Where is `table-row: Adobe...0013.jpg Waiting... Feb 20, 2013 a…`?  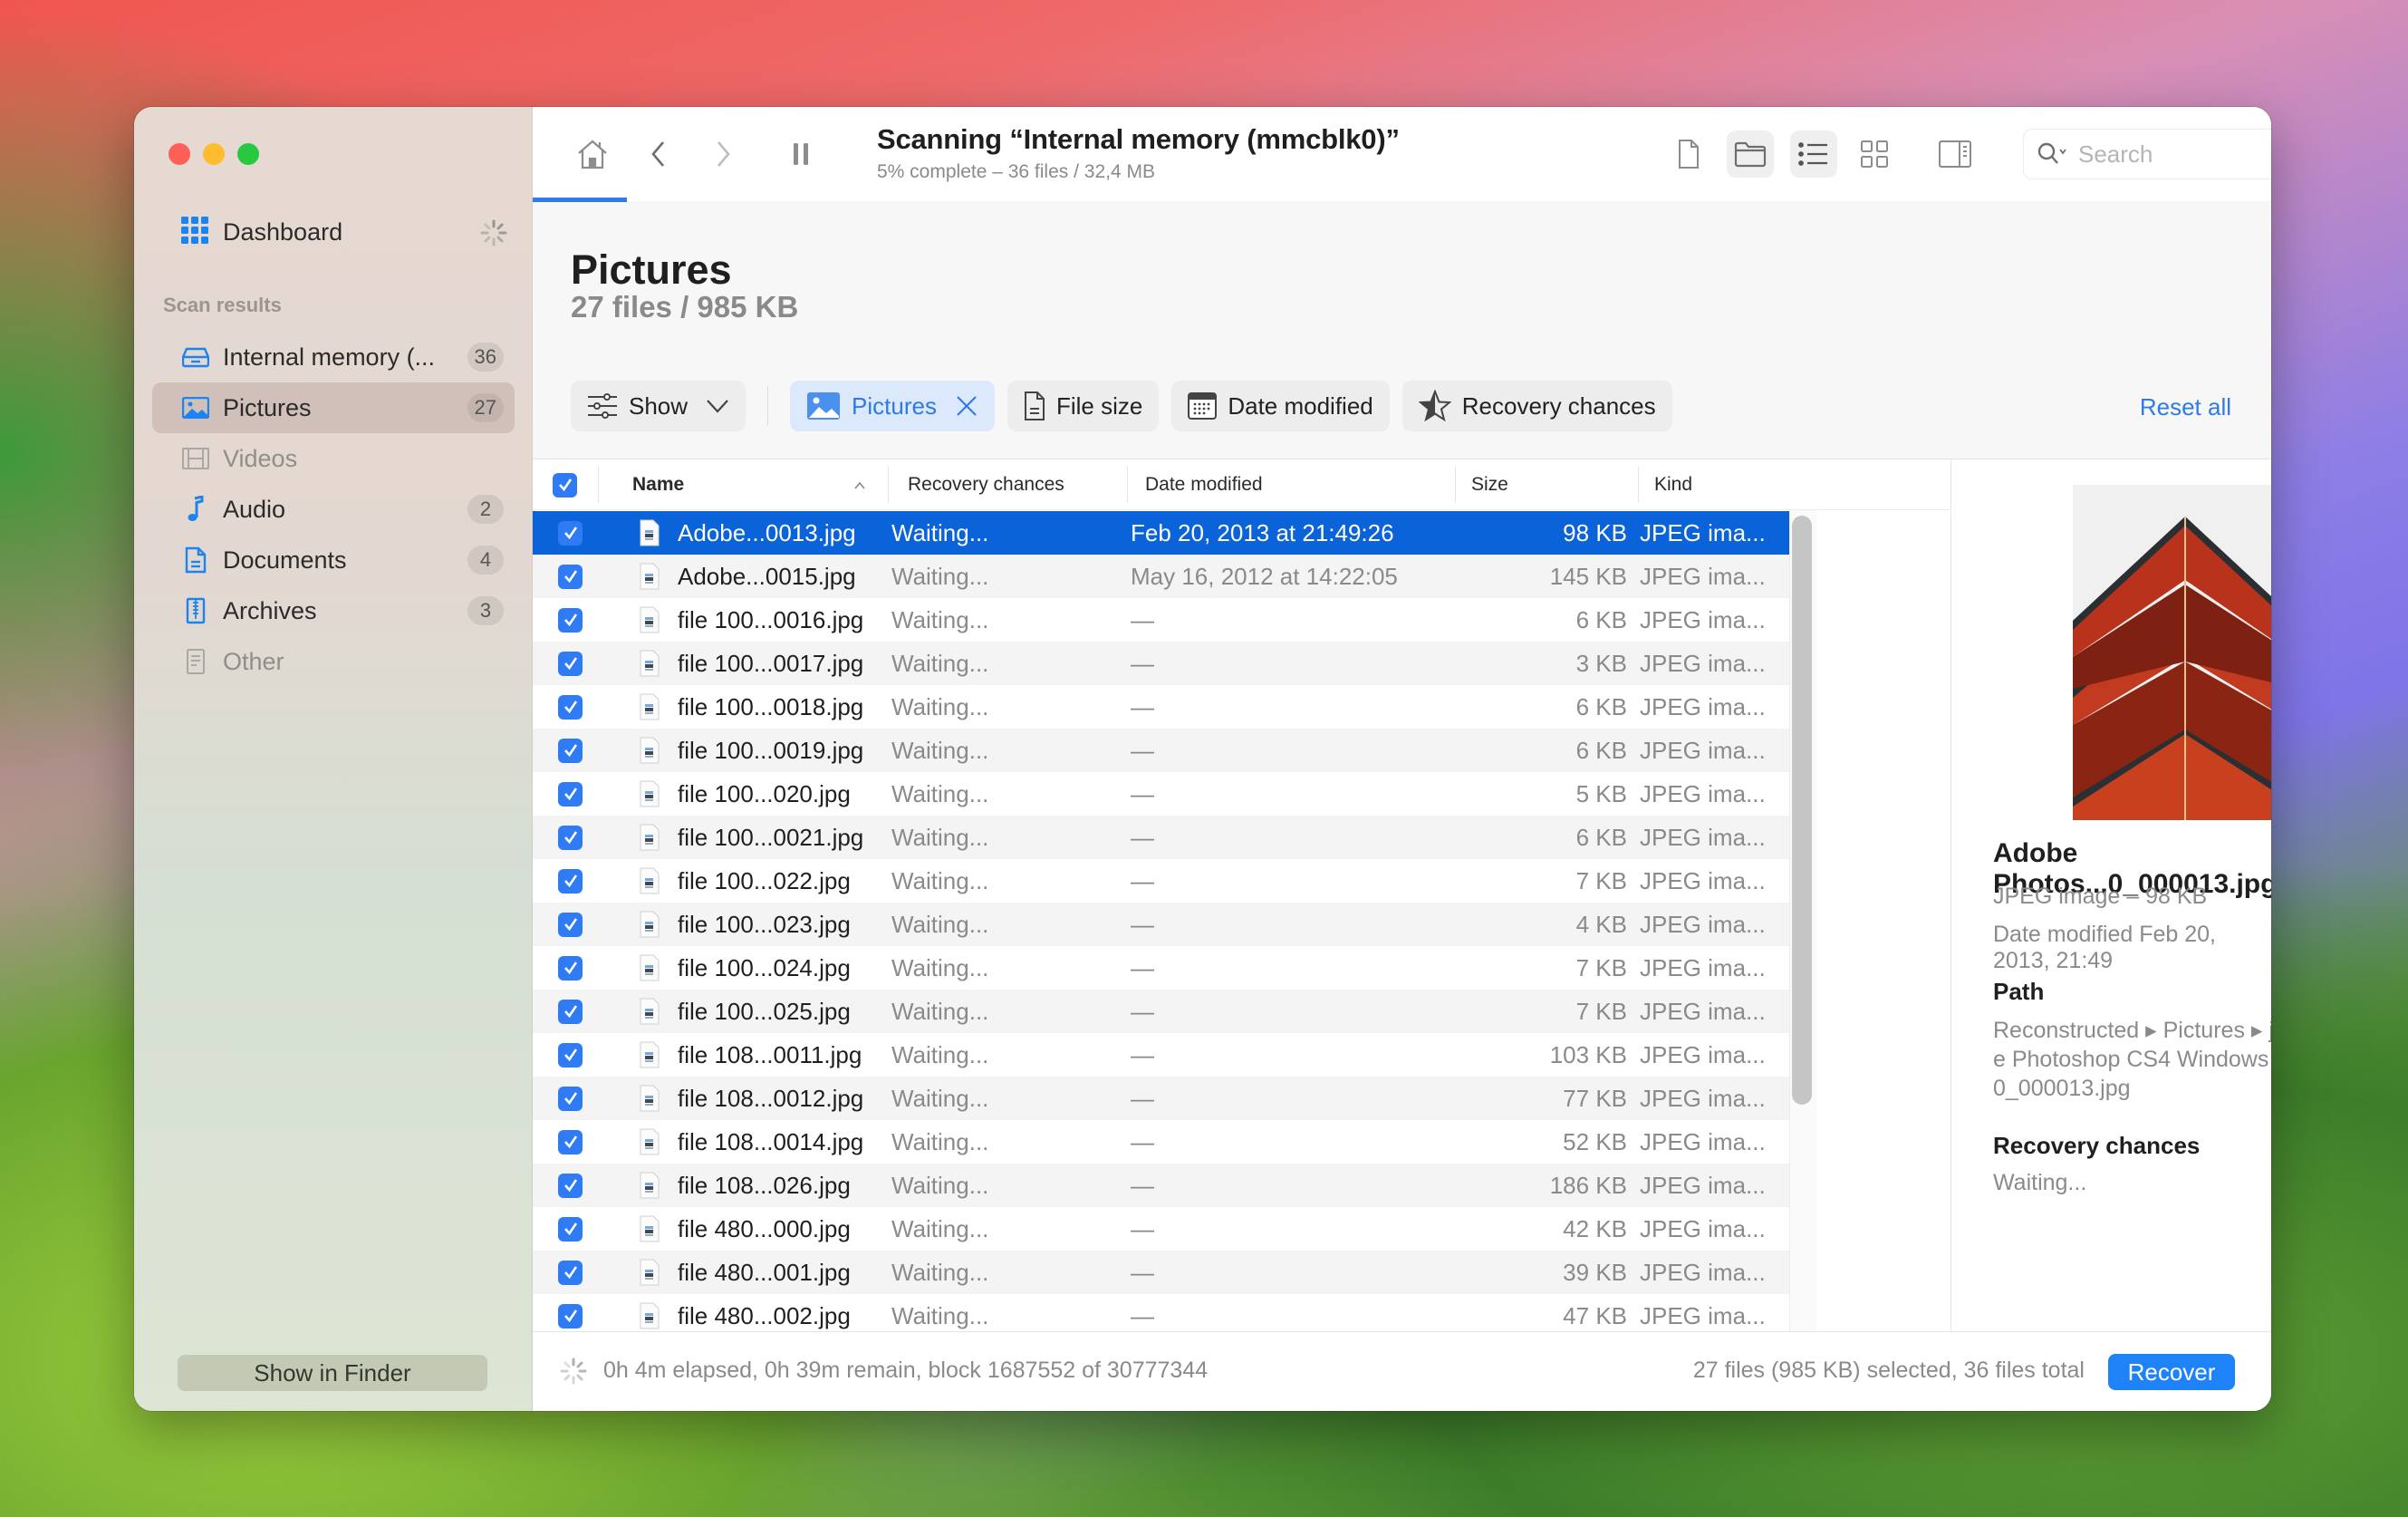
table-row: Adobe...0013.jpg Waiting... Feb 20, 2013 a… is located at coordinates (1161, 533).